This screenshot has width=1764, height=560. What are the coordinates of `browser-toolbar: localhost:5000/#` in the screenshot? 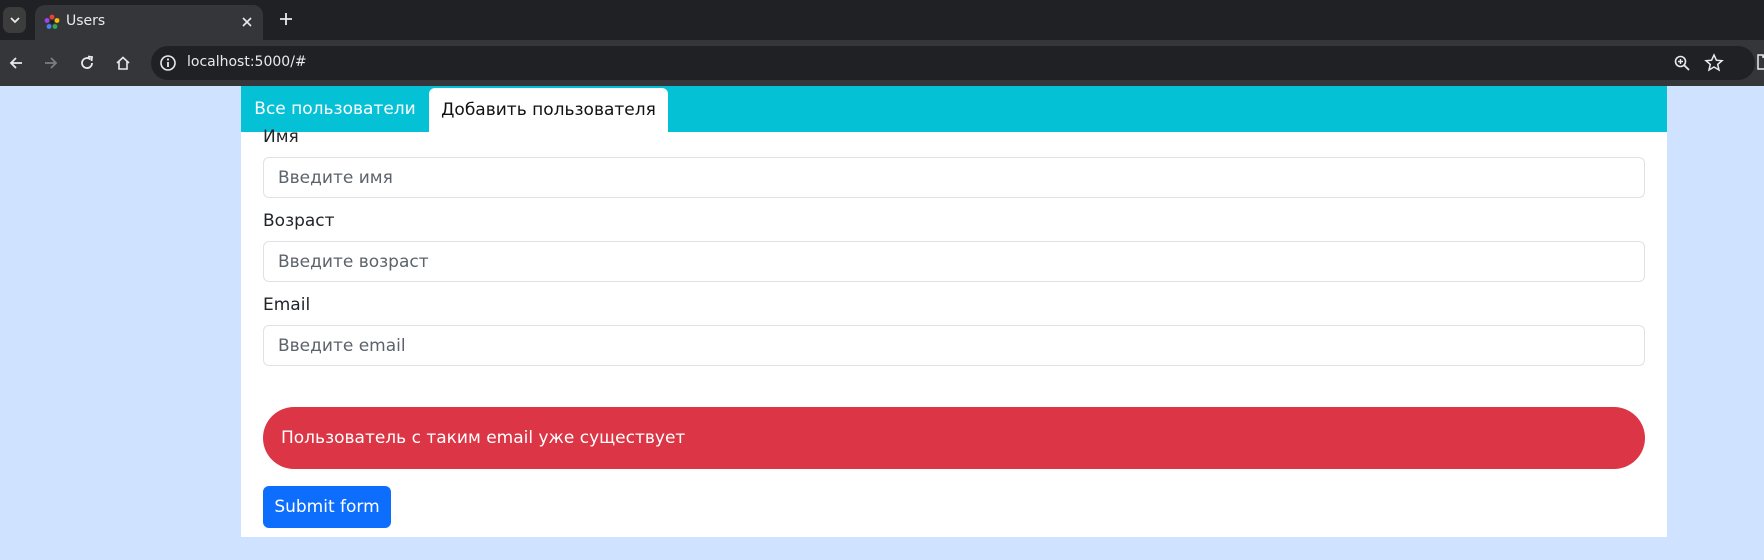 It's located at (882, 63).